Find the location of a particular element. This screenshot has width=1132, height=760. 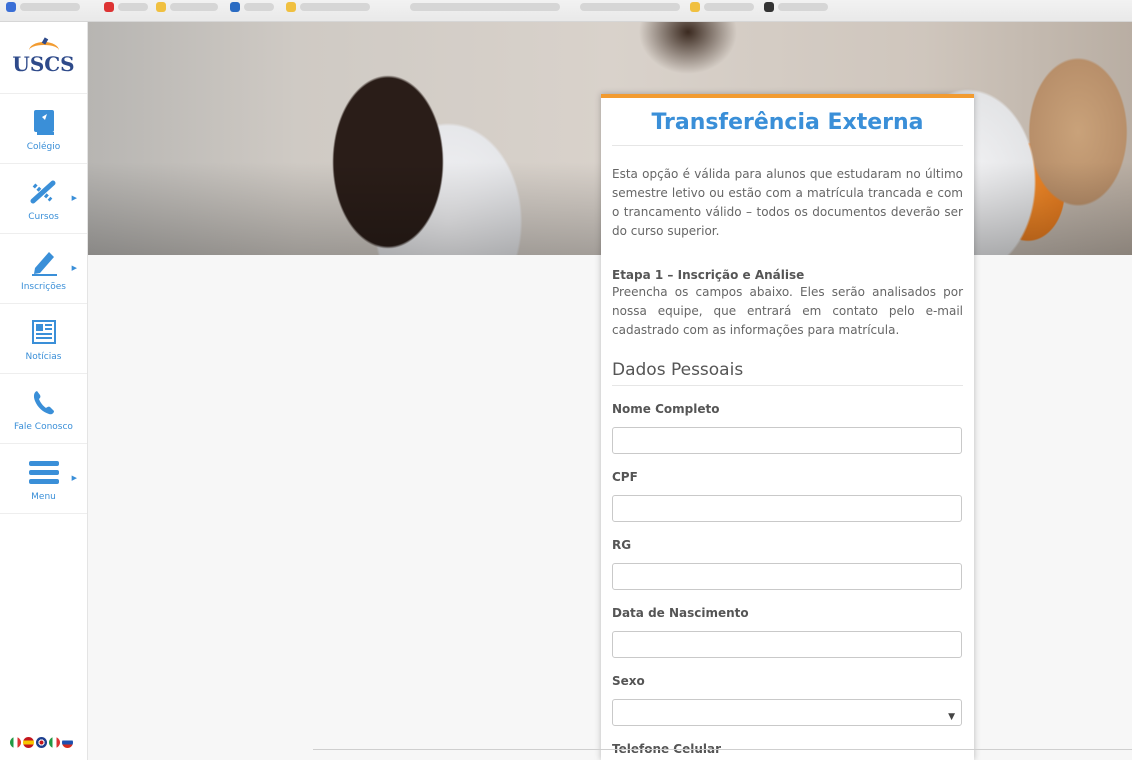

sidebar-item-label: Cursos is located at coordinates (43, 217).